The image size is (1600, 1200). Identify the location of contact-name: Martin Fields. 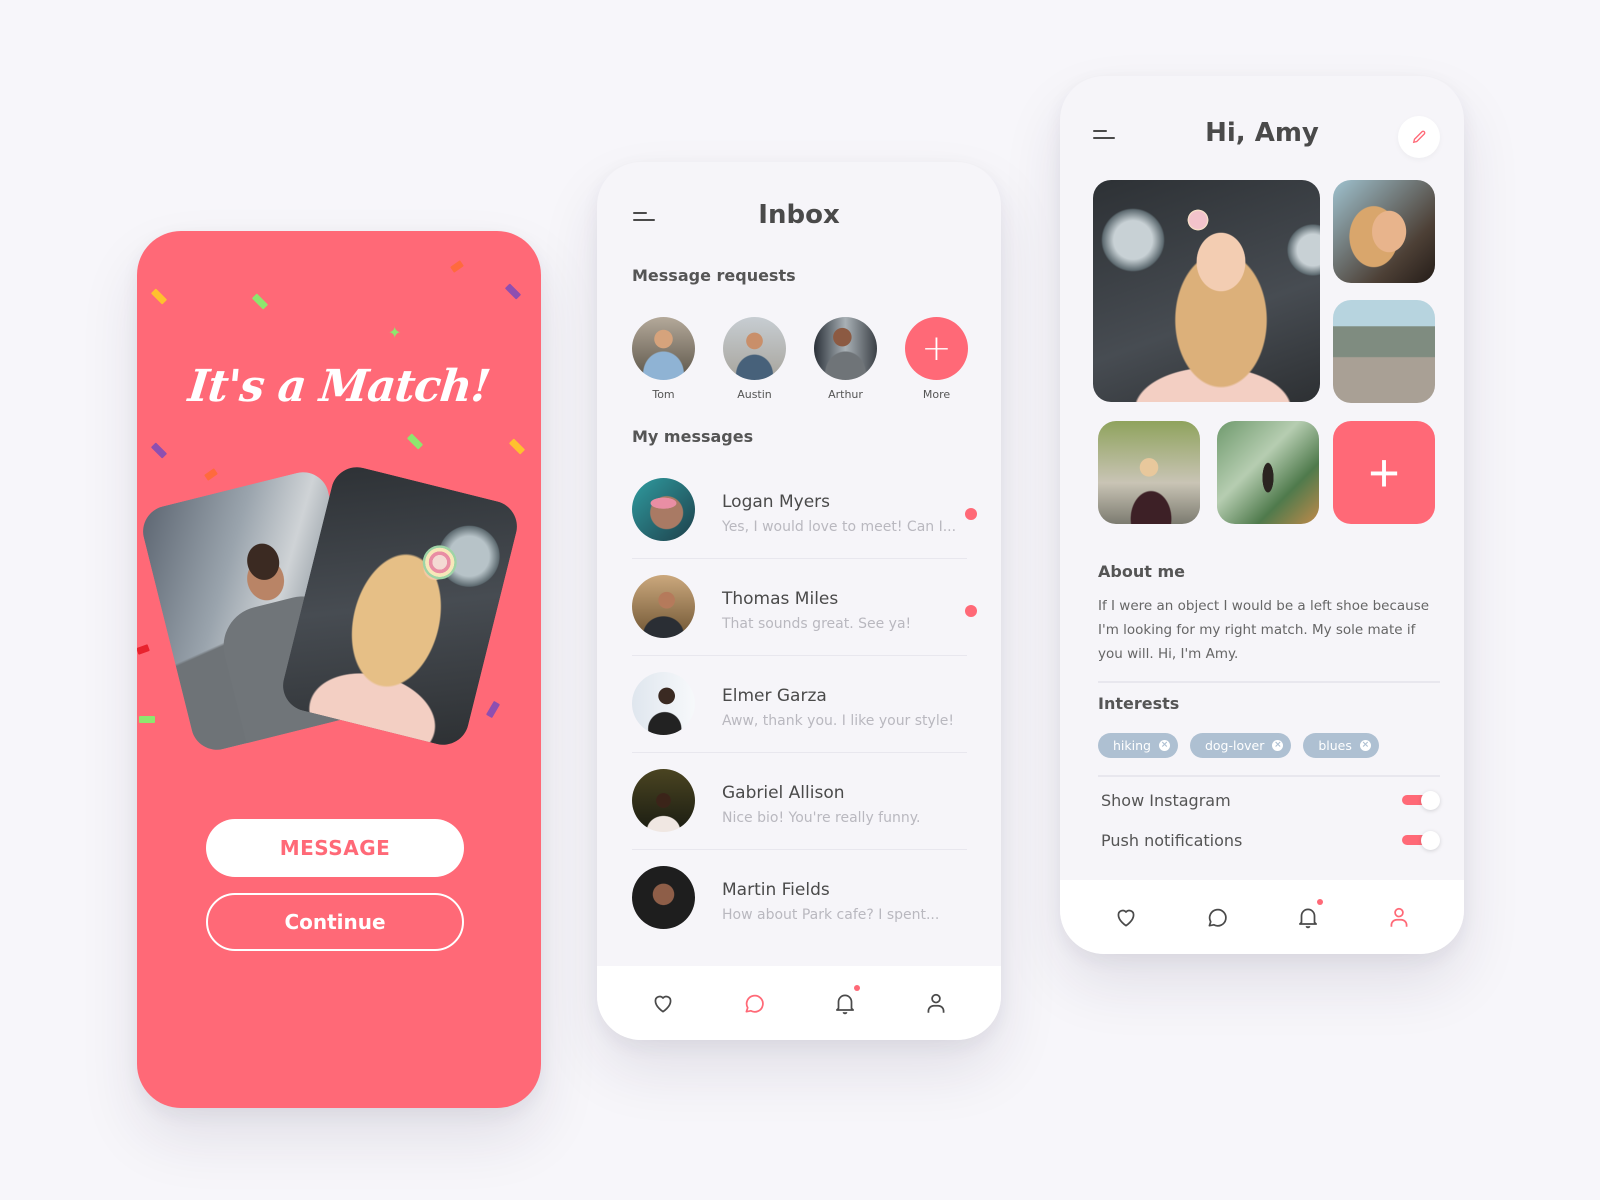
(776, 890).